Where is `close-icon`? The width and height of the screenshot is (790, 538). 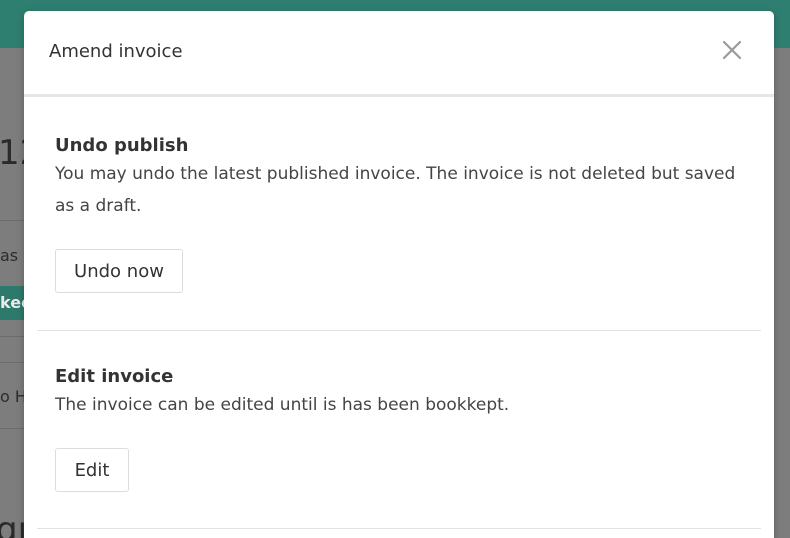 close-icon is located at coordinates (732, 50).